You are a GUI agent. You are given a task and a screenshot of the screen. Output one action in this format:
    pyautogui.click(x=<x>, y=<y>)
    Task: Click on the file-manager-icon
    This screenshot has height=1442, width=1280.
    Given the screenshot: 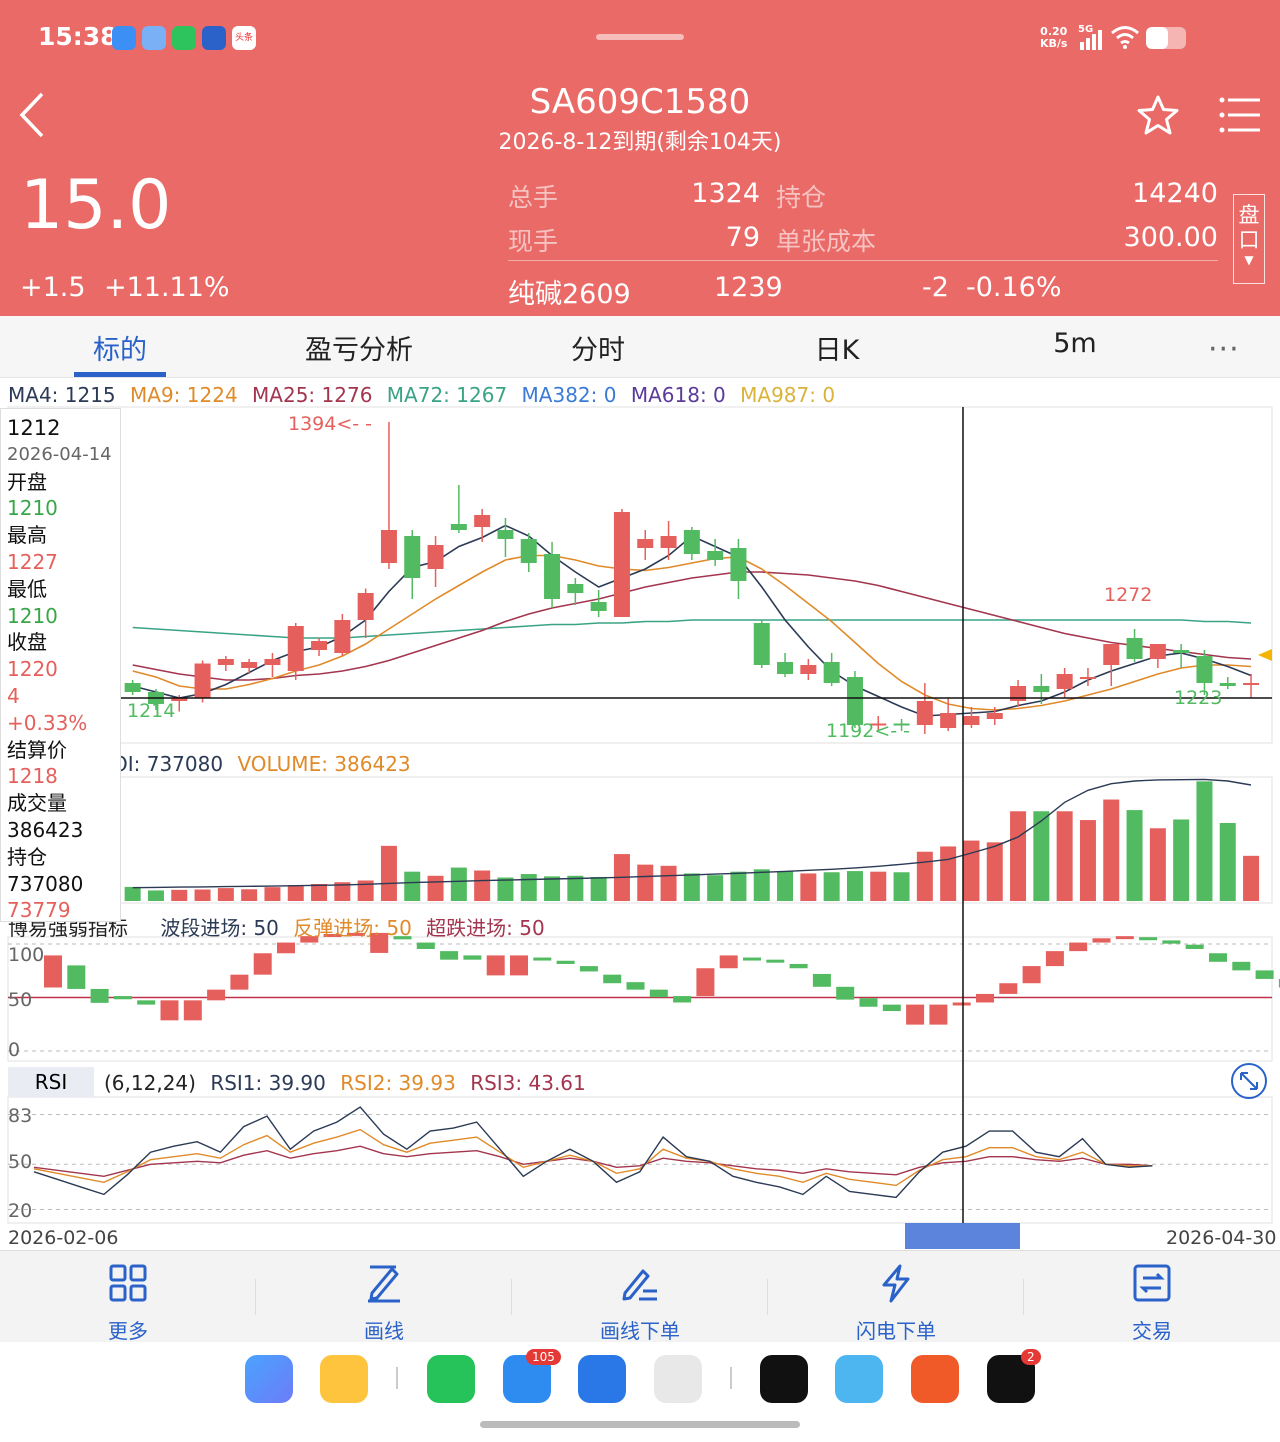 What is the action you would take?
    pyautogui.click(x=344, y=1379)
    